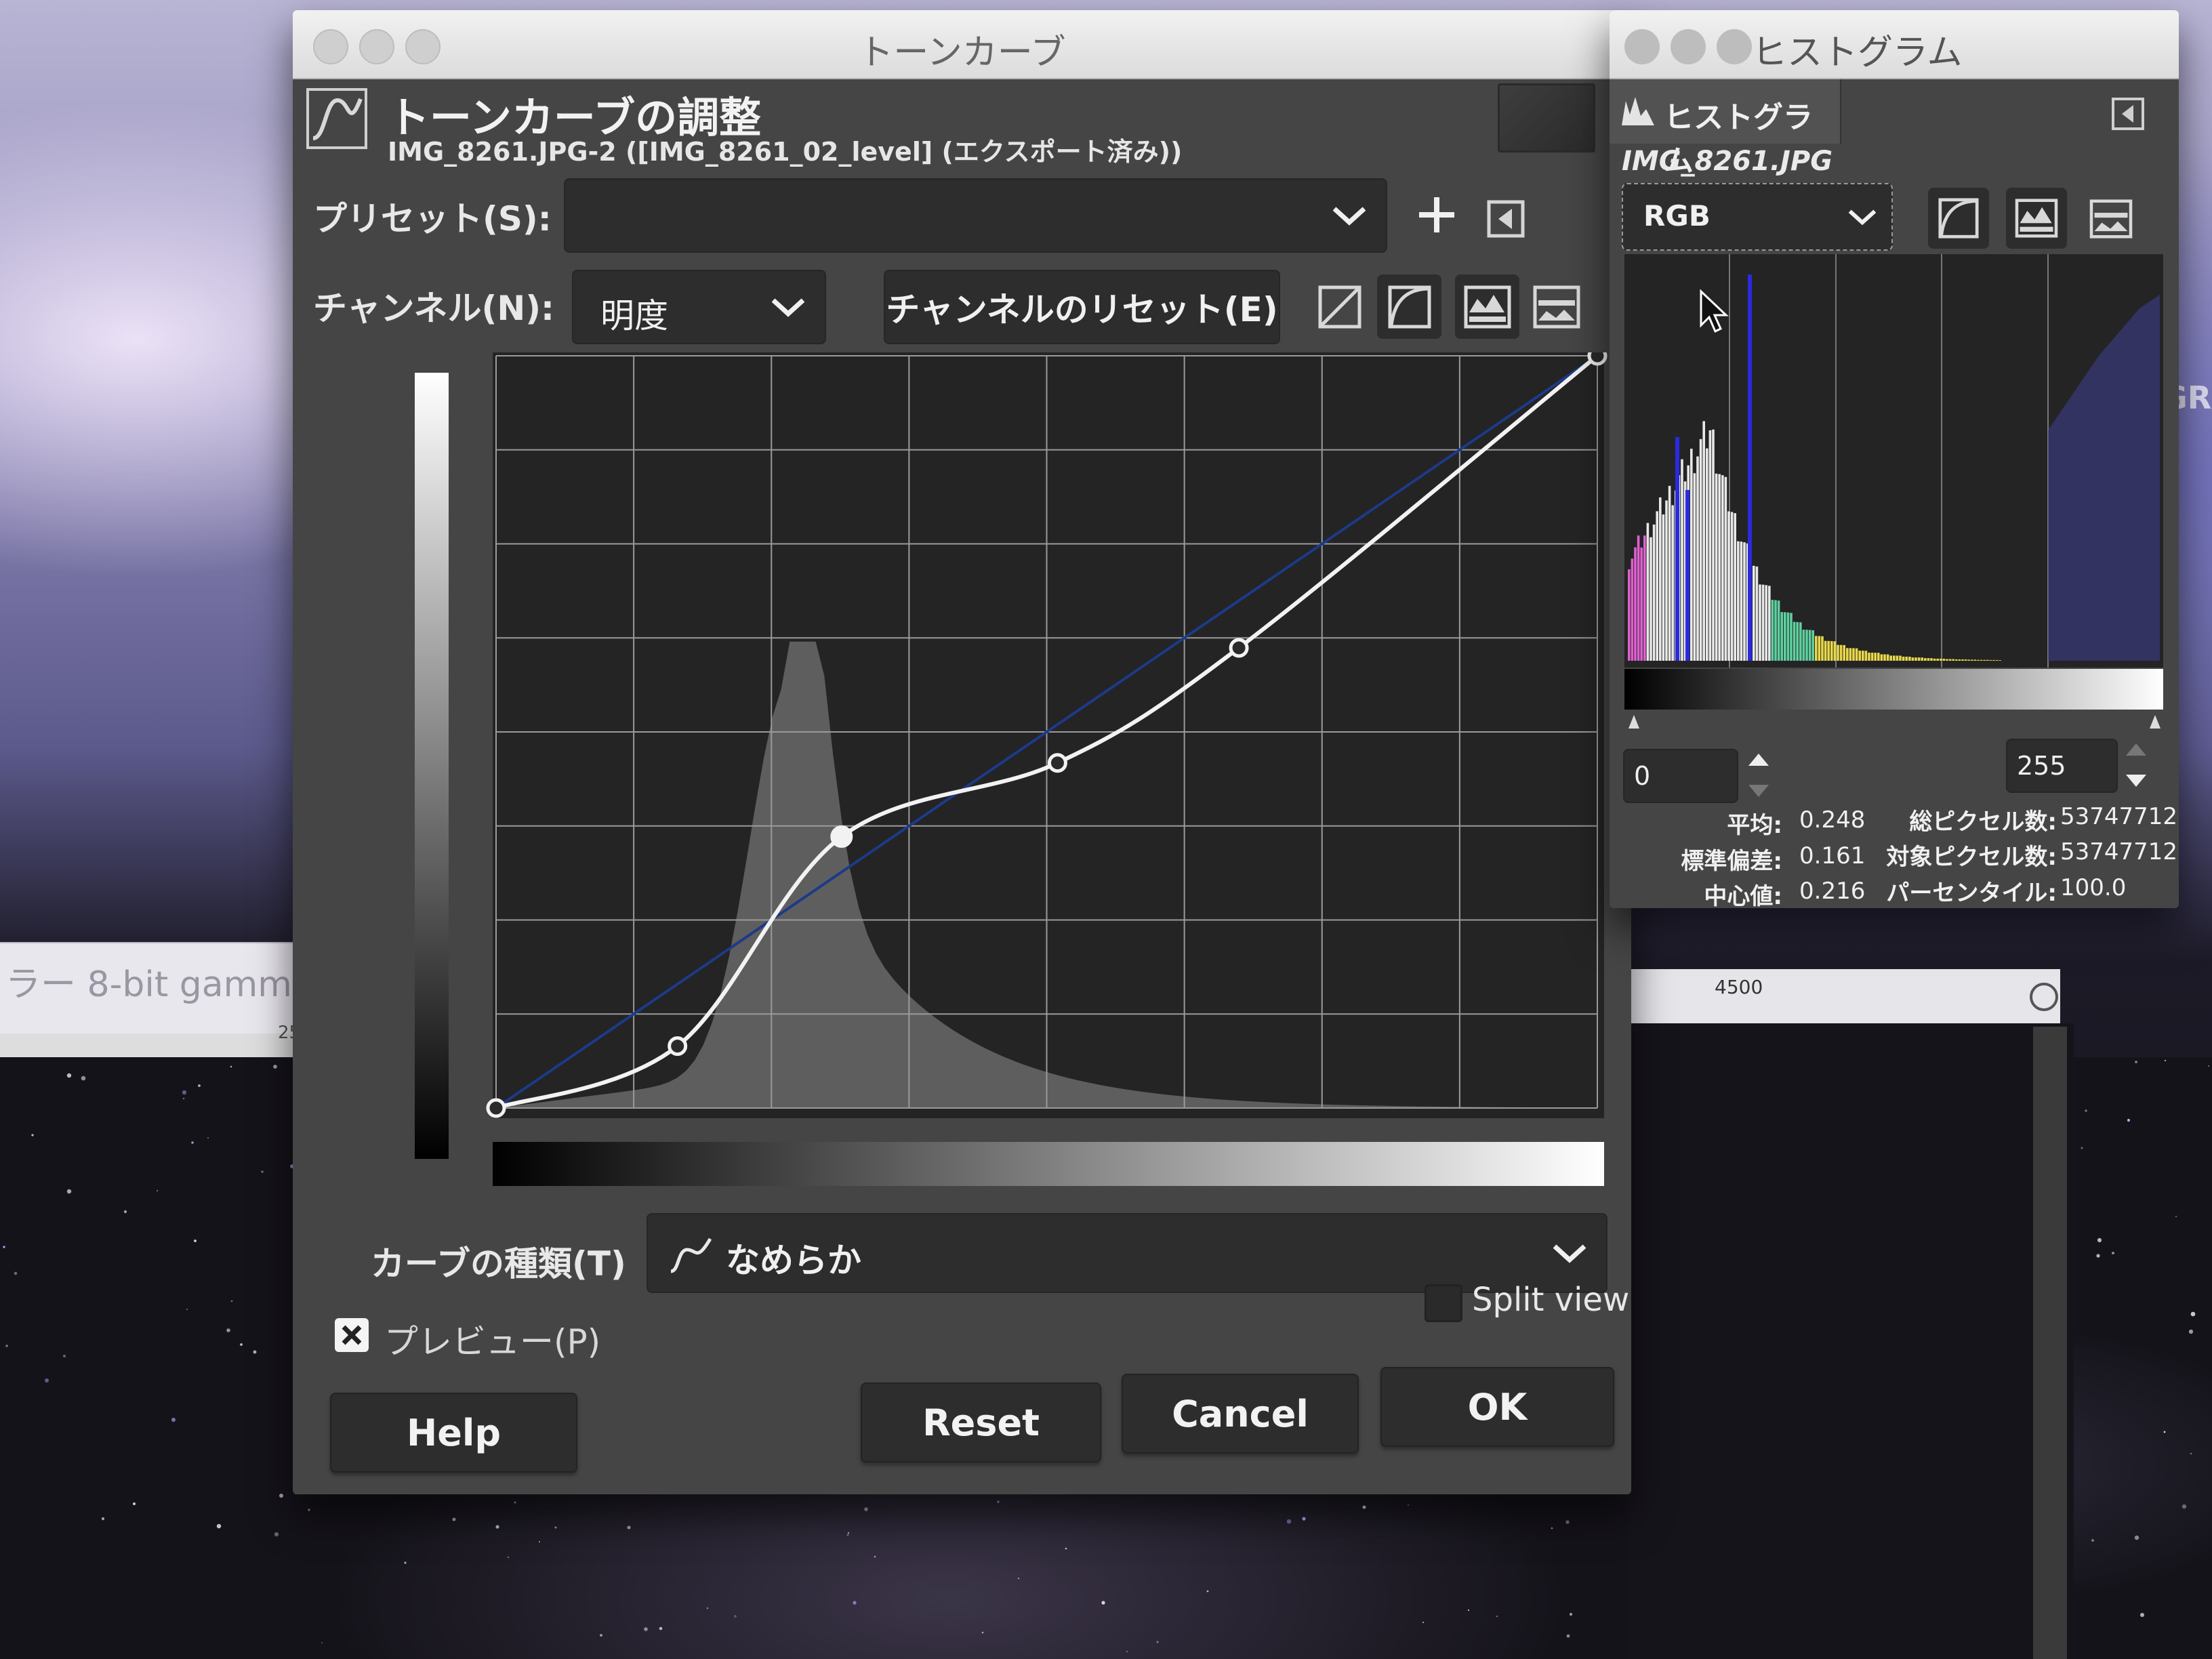 This screenshot has width=2212, height=1659. Describe the element at coordinates (1850, 1341) in the screenshot. I see `image-canvas-right` at that location.